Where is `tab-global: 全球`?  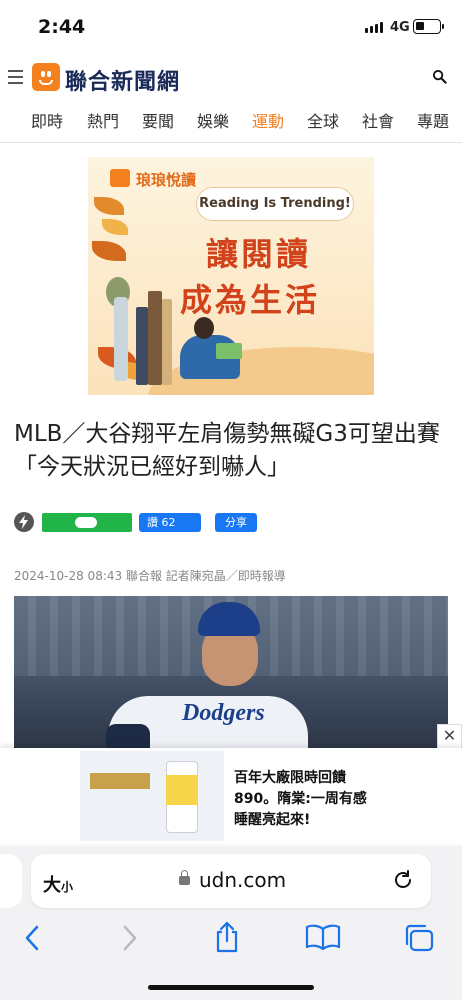
tab-global: 全球 is located at coordinates (323, 120).